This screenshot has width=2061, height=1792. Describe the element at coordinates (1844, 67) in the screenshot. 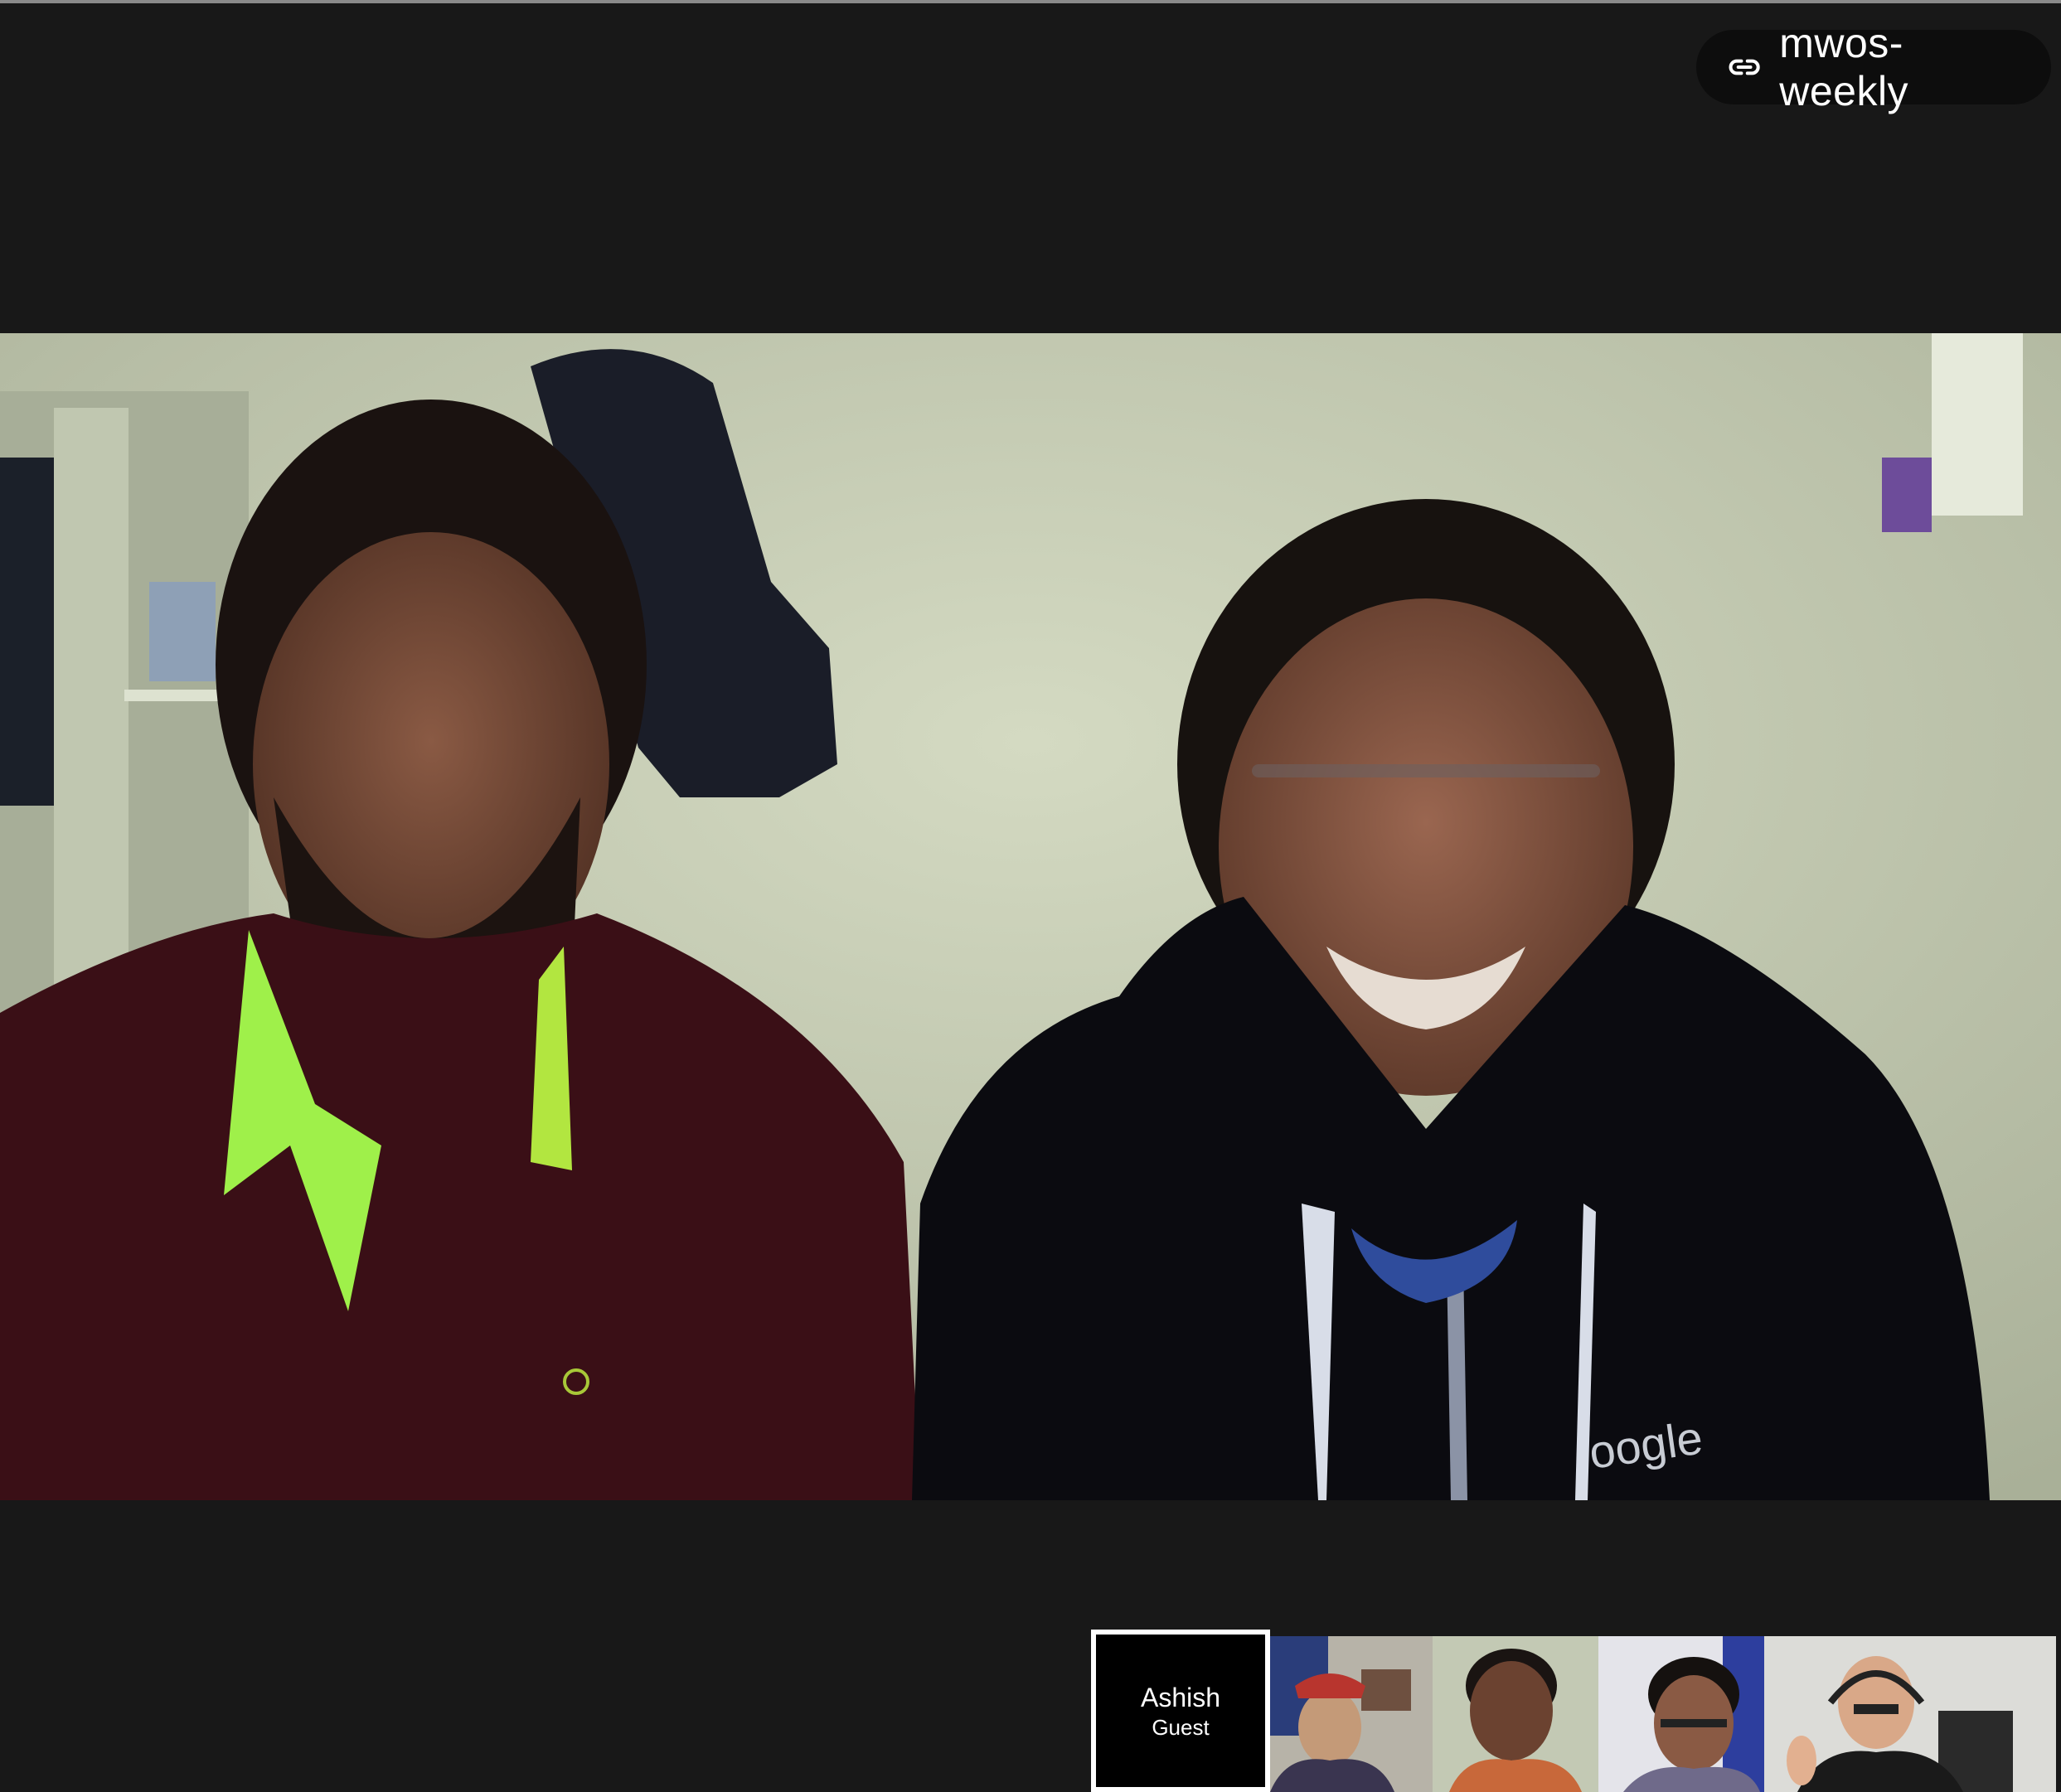

I see `meeting-name: mwos-weekly` at that location.